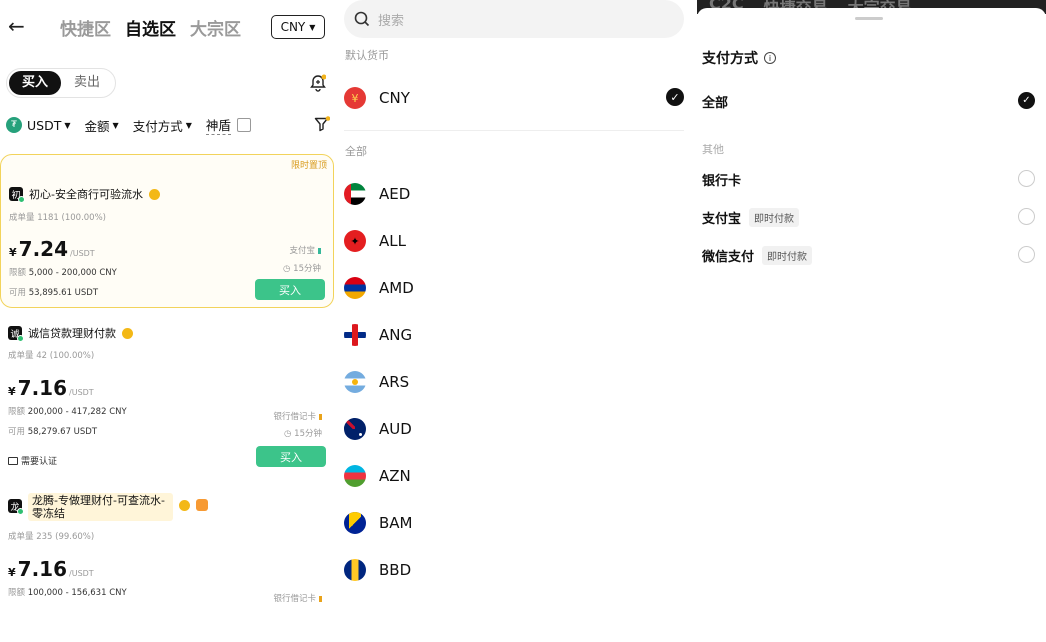  I want to click on available-value: 58,279.67 USDT, so click(62, 432).